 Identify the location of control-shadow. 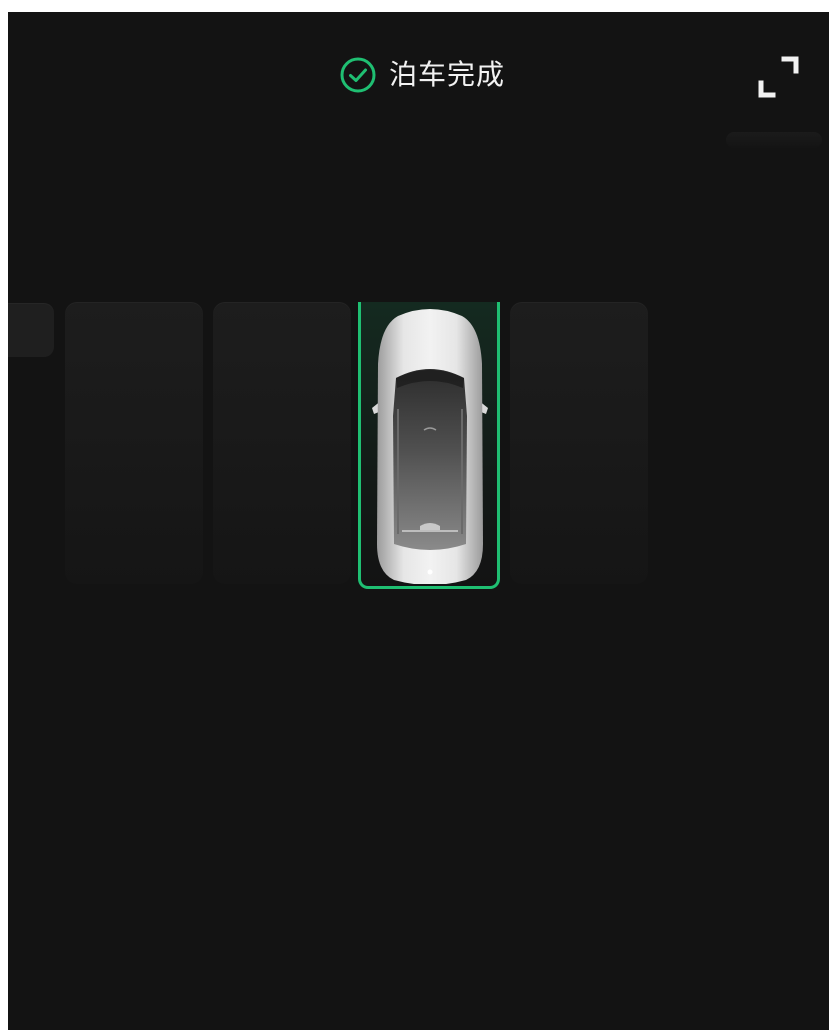
(774, 140).